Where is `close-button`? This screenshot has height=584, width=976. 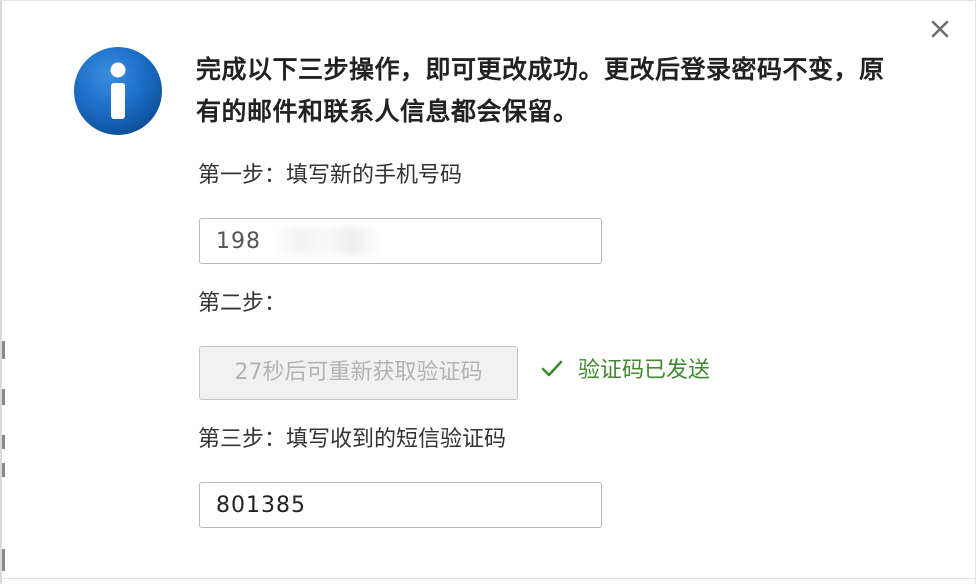 close-button is located at coordinates (940, 29).